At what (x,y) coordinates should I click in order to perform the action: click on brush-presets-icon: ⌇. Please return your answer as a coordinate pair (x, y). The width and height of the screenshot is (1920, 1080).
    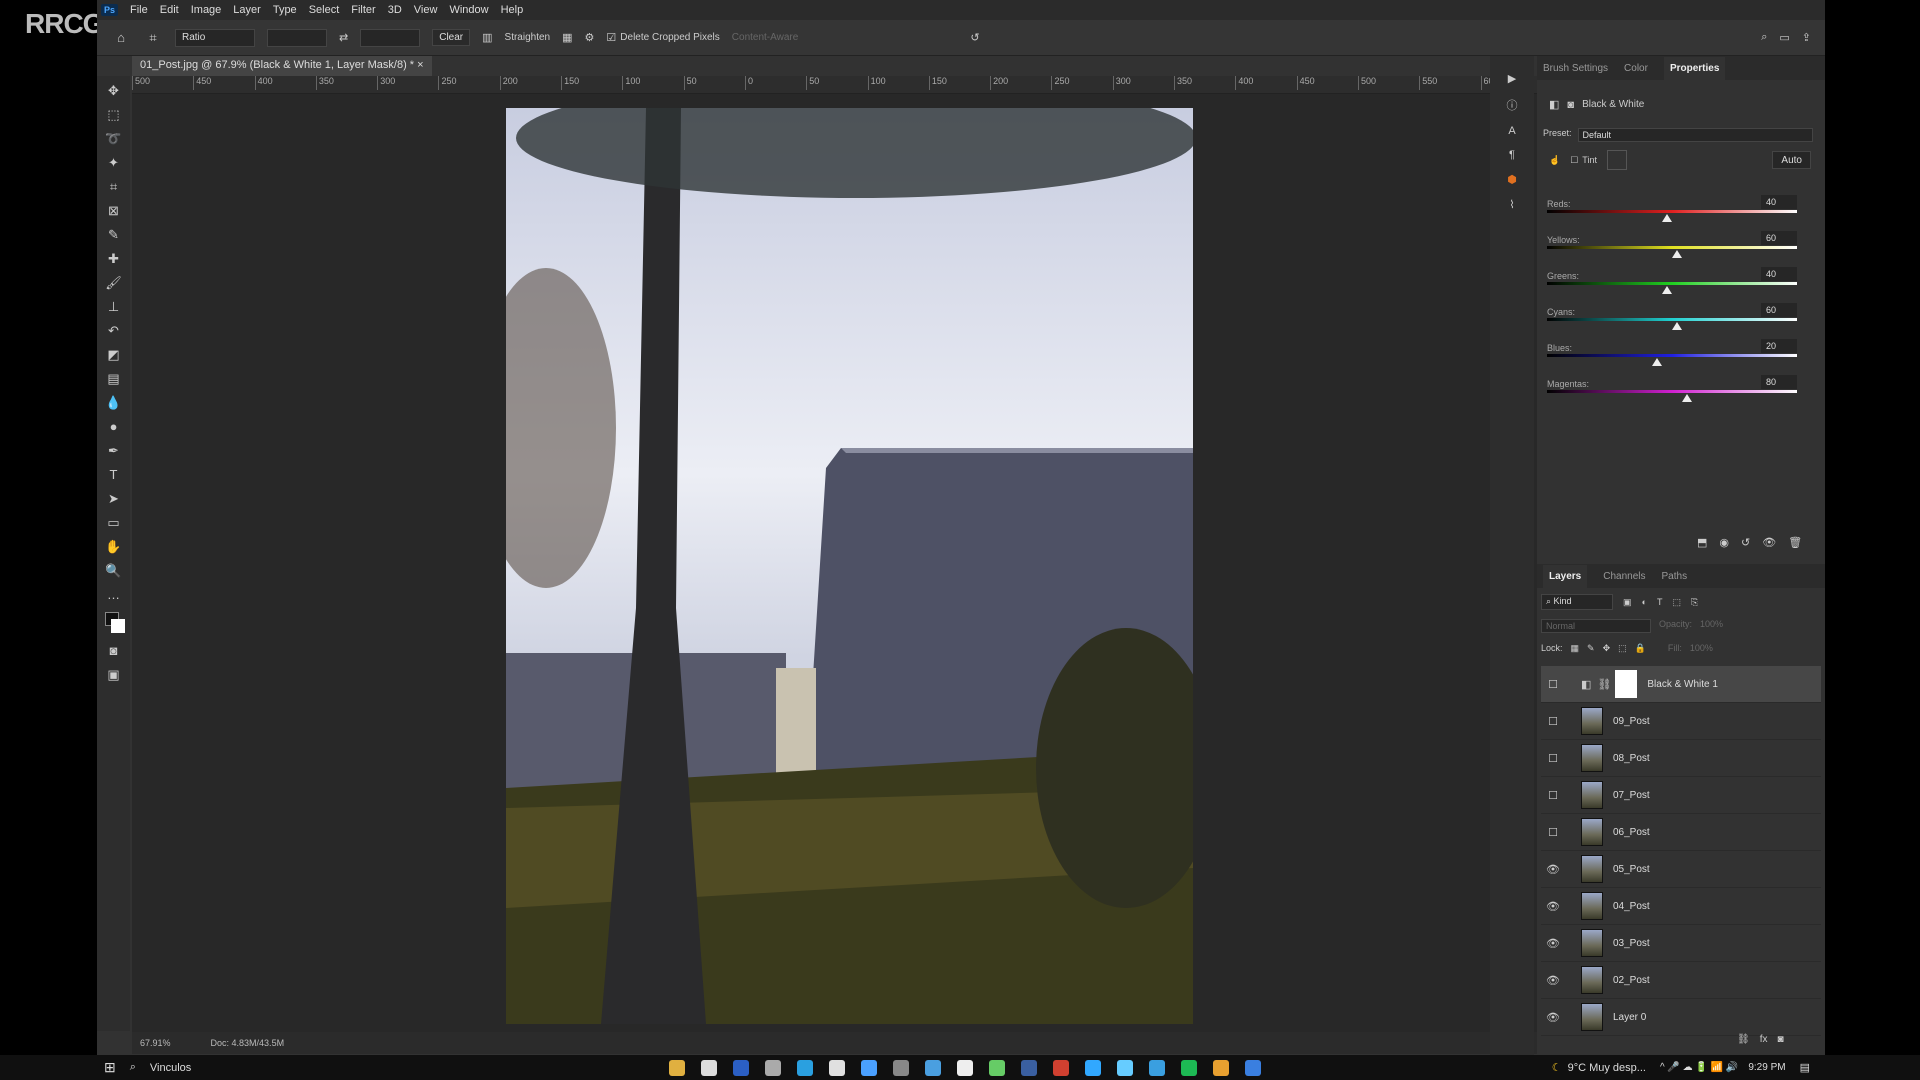
    Looking at the image, I should click on (1511, 204).